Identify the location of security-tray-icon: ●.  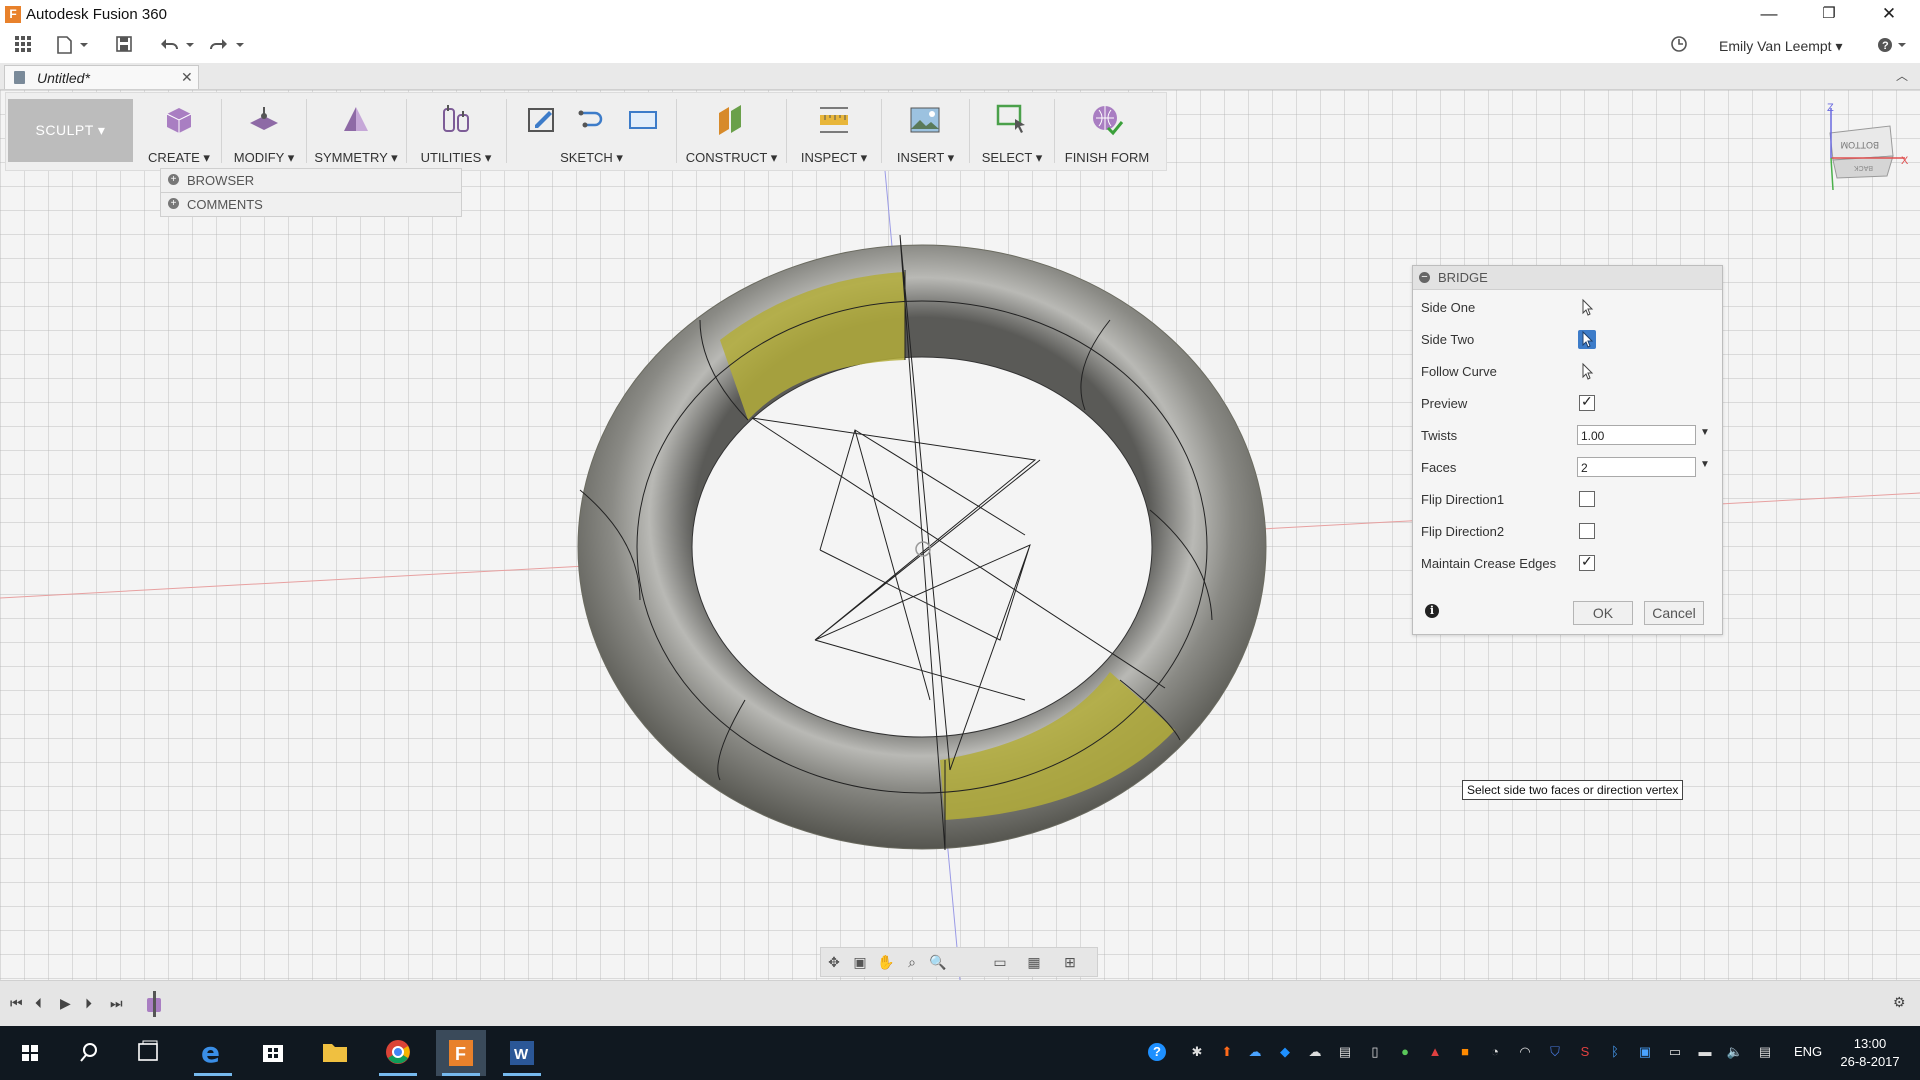
(1405, 1052).